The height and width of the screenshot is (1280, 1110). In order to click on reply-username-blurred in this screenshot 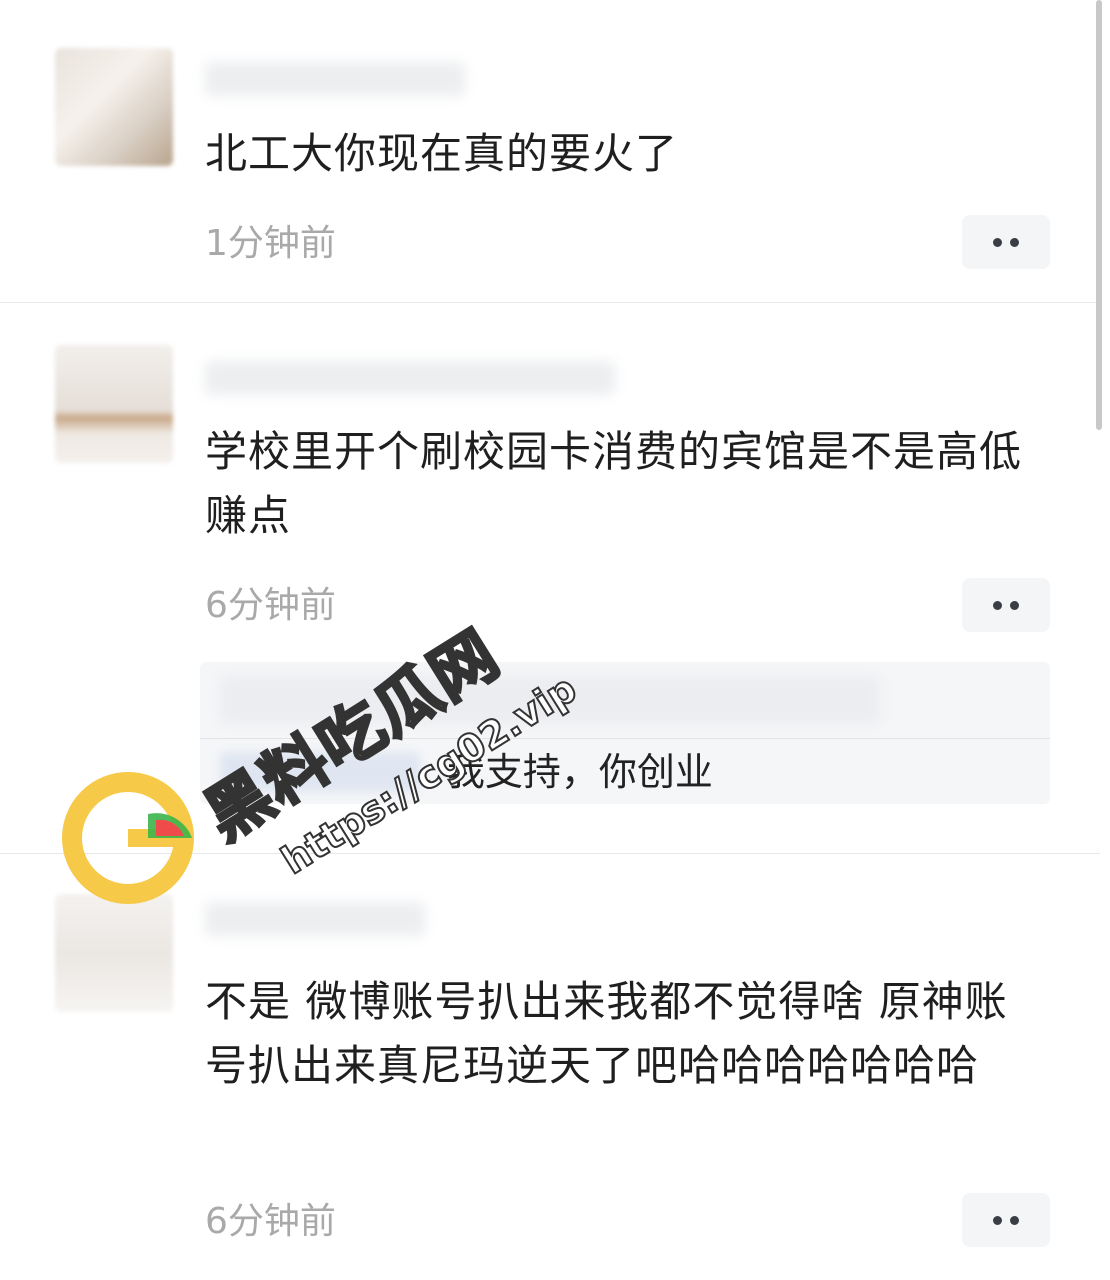, I will do `click(320, 772)`.